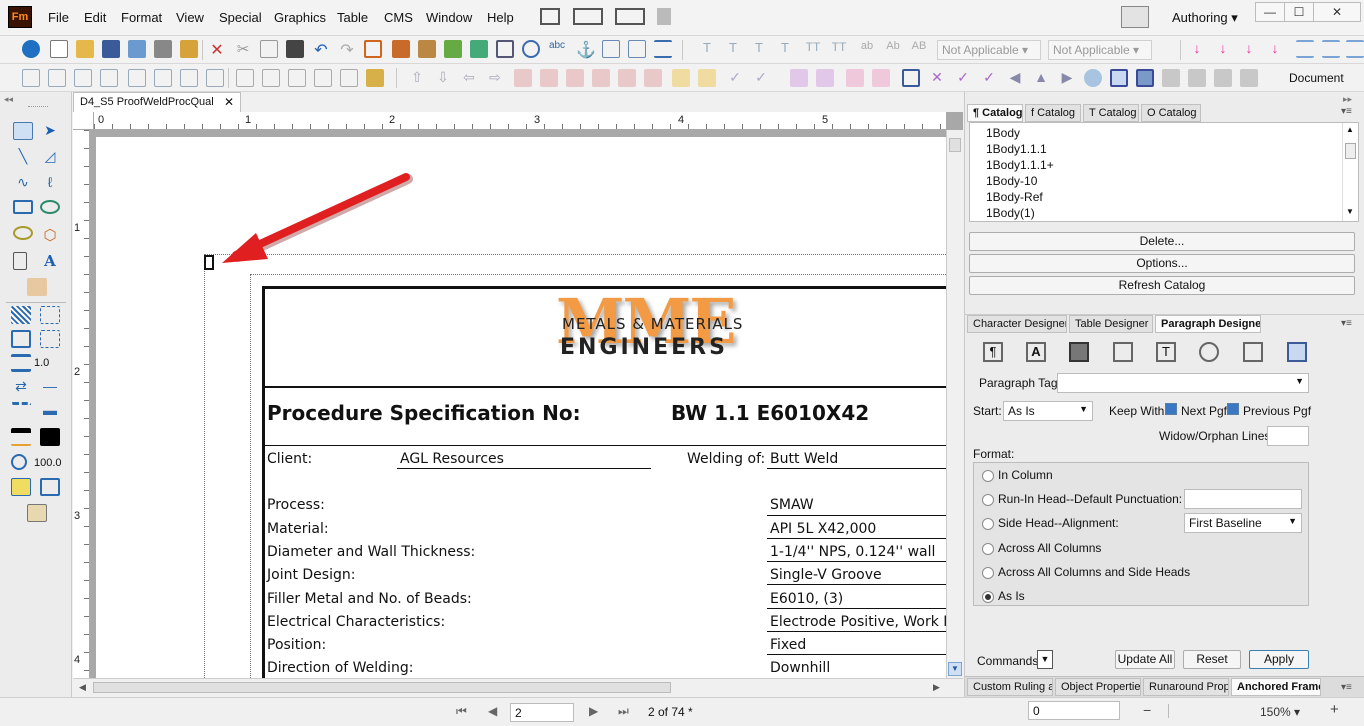 This screenshot has height=726, width=1364. I want to click on table-grid-2-icon, so click(57, 78).